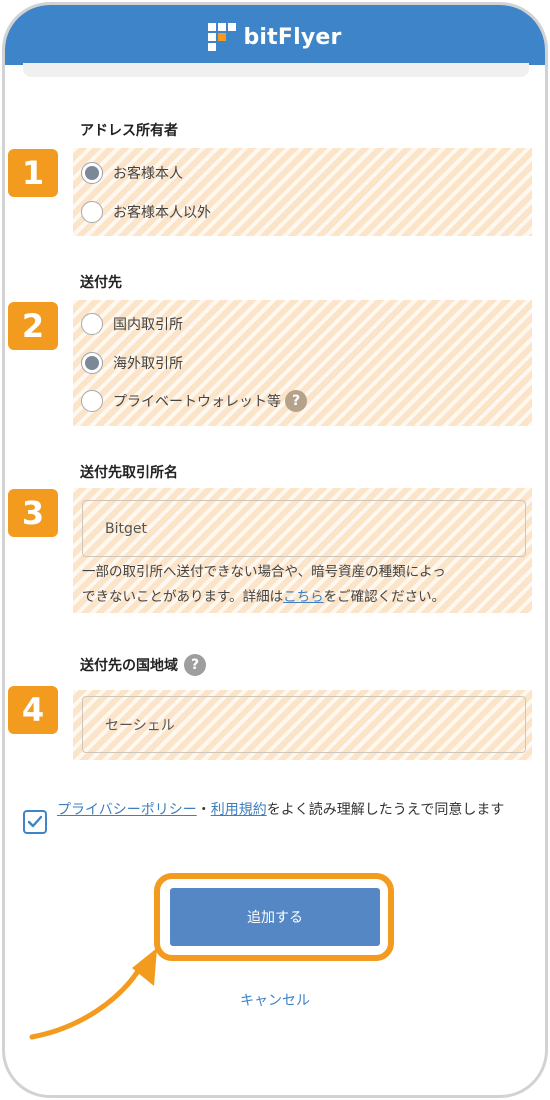 Image resolution: width=550 pixels, height=1100 pixels. I want to click on check-icon, so click(35, 821).